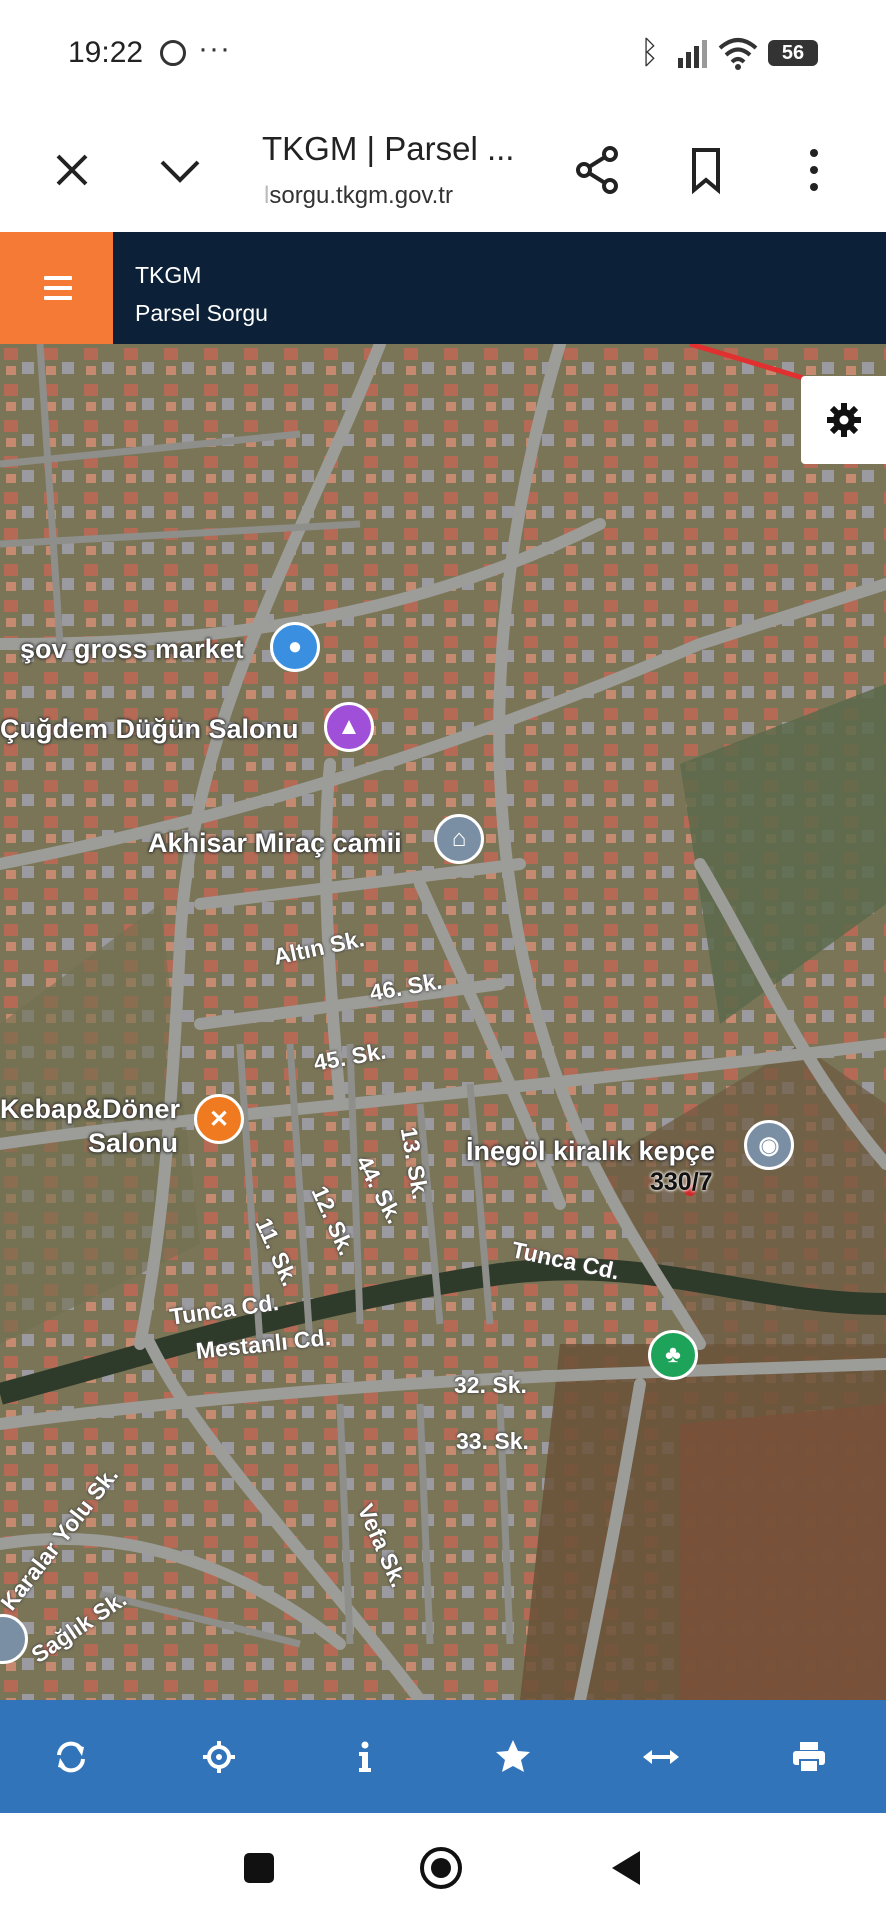 The width and height of the screenshot is (886, 1920). Describe the element at coordinates (180, 170) in the screenshot. I see `chevron-down-icon` at that location.